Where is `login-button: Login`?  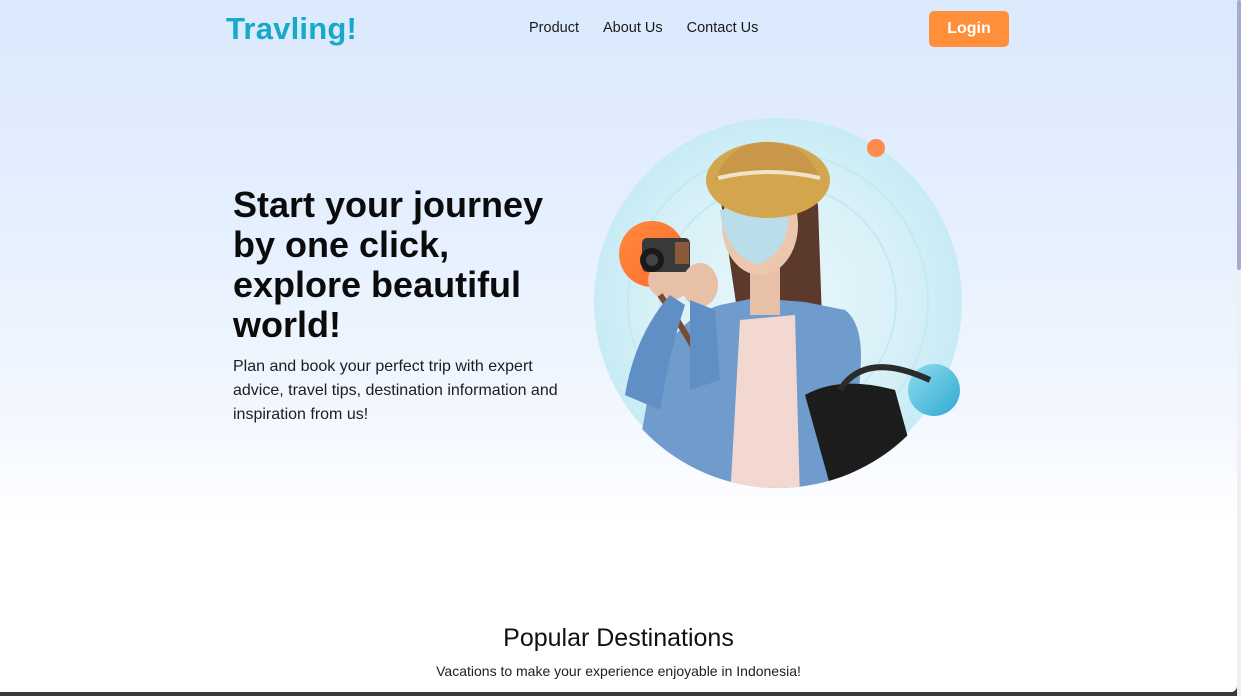
login-button: Login is located at coordinates (969, 29).